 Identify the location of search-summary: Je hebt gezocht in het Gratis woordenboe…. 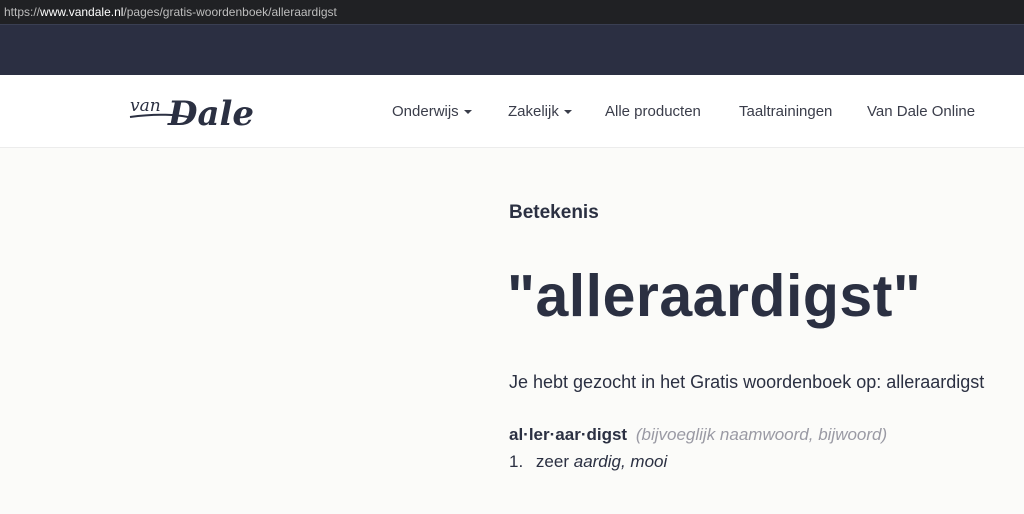
(747, 382).